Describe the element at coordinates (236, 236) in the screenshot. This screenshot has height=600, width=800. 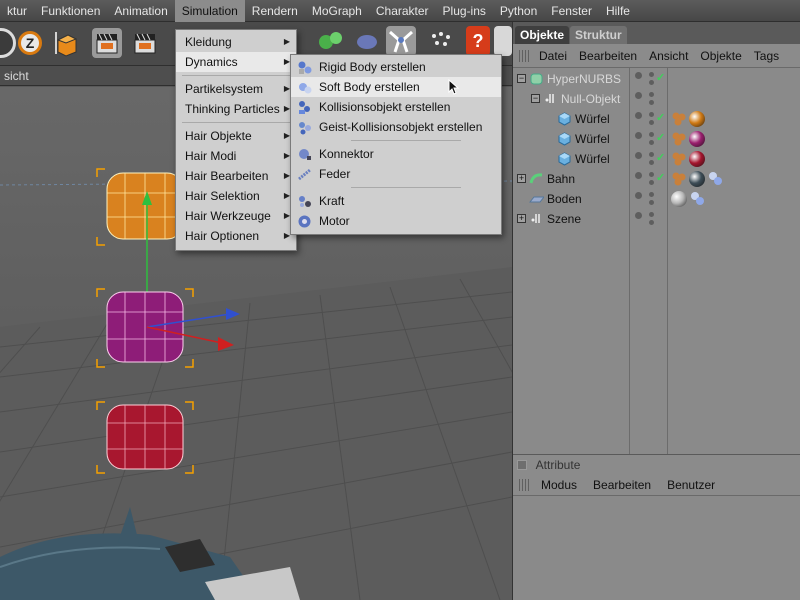
I see `simulation-menu-item-hair-optionen: Hair Optionen ▶` at that location.